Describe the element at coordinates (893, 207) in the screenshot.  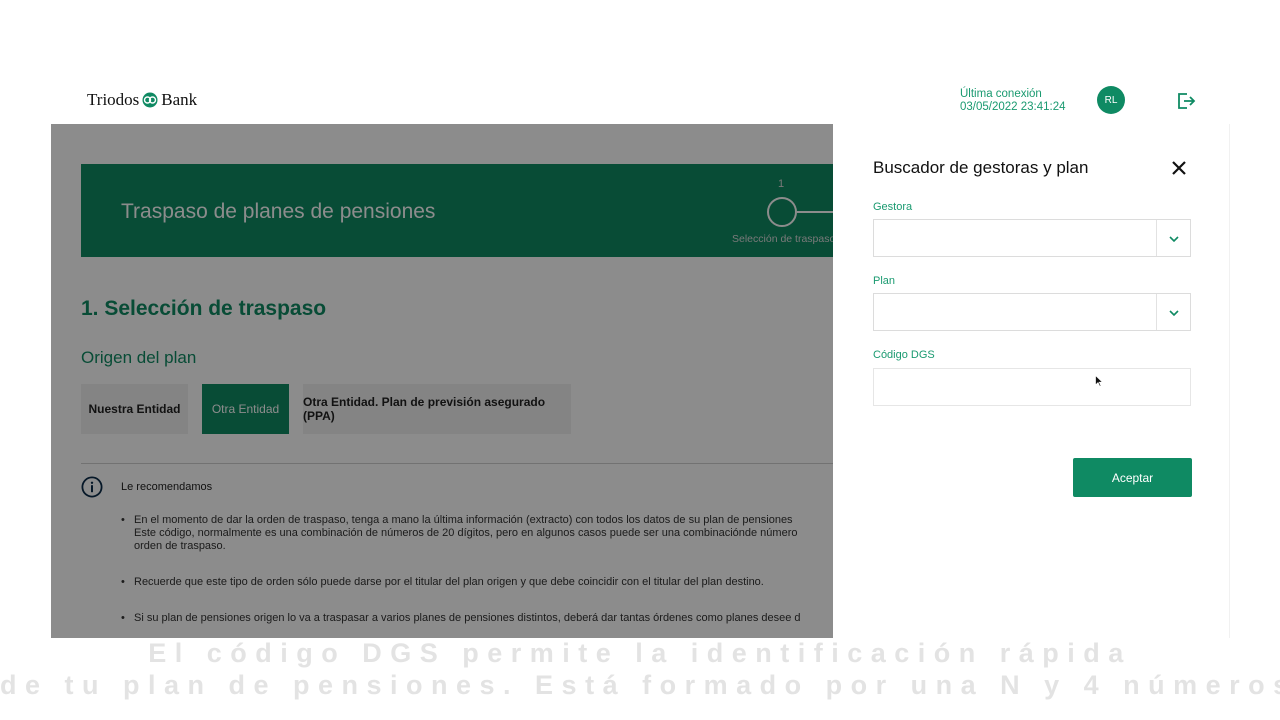
I see `gestora-label: Gestora` at that location.